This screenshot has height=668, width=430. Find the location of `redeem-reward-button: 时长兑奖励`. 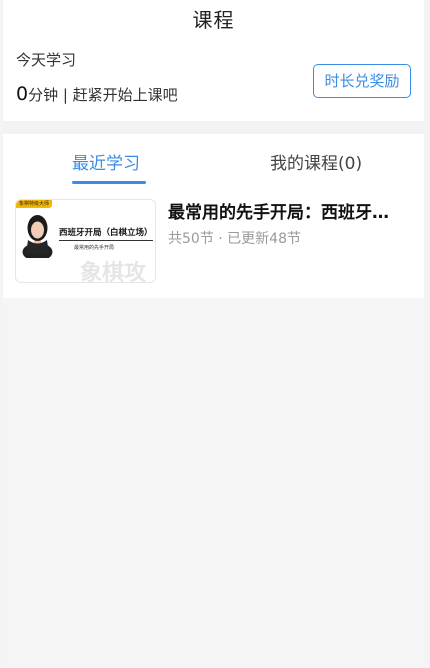

redeem-reward-button: 时长兑奖励 is located at coordinates (362, 81).